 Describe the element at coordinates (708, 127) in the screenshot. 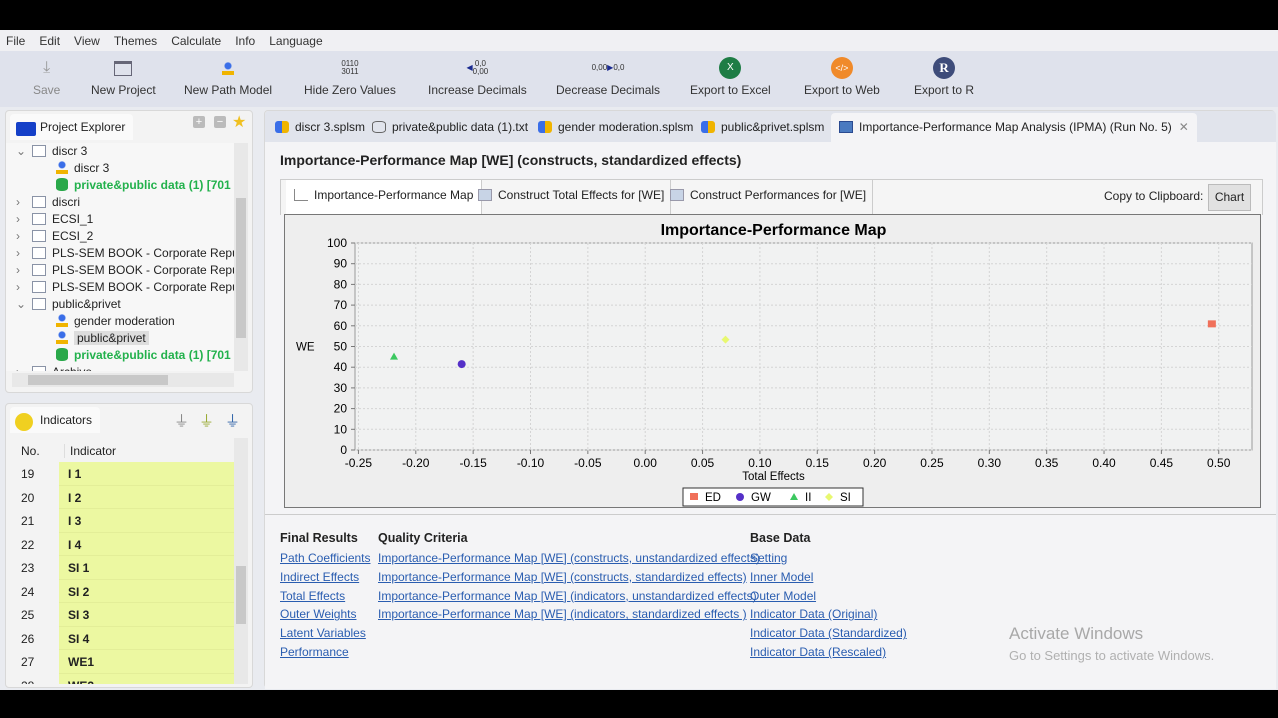

I see `model-icon` at that location.